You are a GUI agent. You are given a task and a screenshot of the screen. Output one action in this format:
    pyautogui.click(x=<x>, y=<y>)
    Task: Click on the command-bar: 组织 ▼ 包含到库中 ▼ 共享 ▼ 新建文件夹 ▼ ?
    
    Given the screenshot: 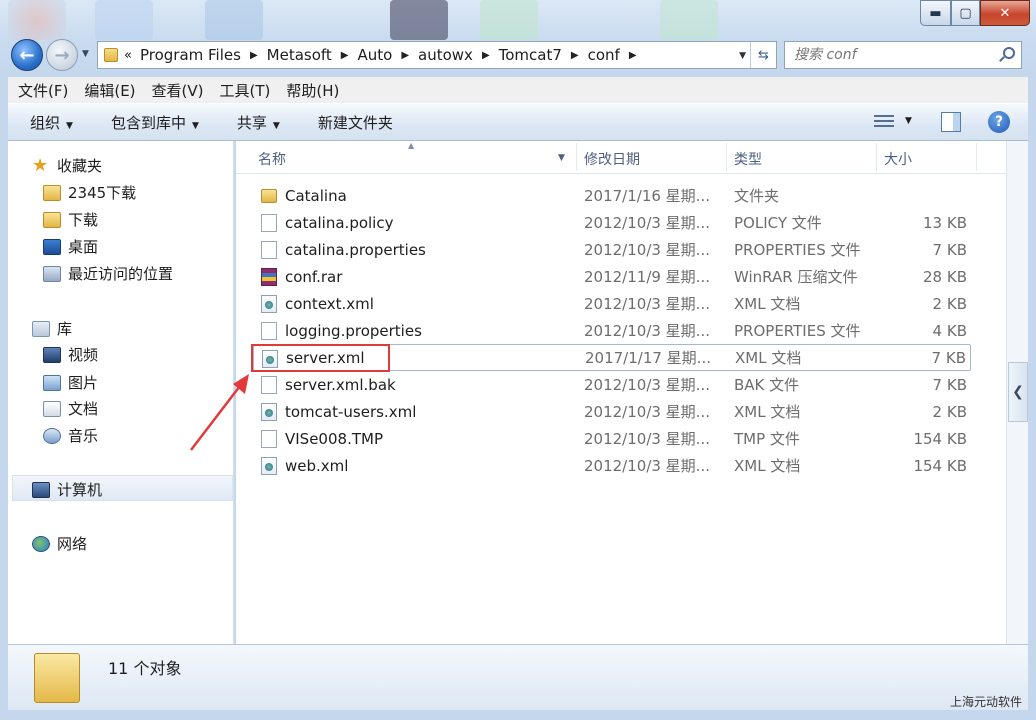 What is the action you would take?
    pyautogui.click(x=518, y=122)
    